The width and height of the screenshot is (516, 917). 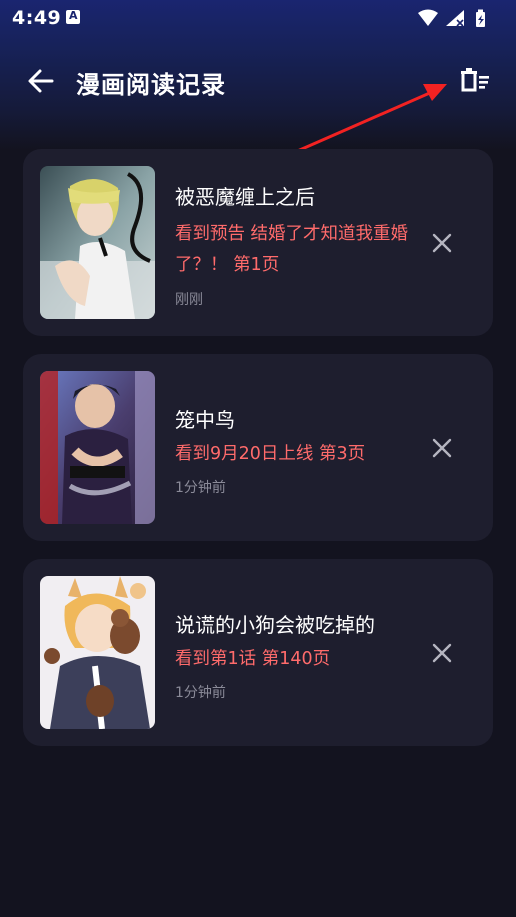 I want to click on reading-progress: 看到第1话 第140页, so click(x=253, y=659).